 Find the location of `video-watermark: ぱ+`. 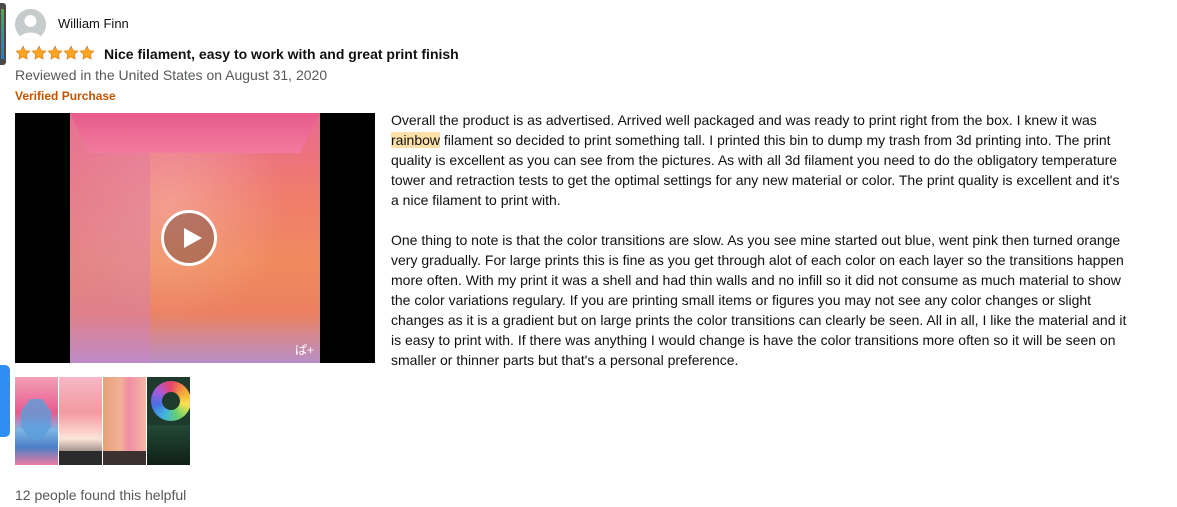

video-watermark: ぱ+ is located at coordinates (305, 350).